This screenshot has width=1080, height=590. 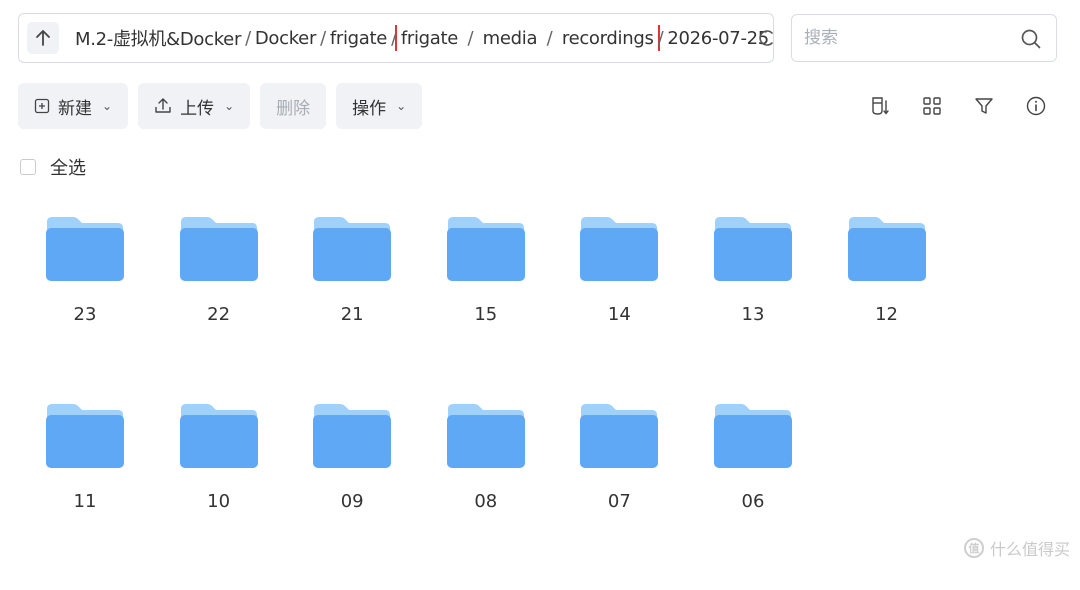 What do you see at coordinates (1031, 39) in the screenshot?
I see `search-icon` at bounding box center [1031, 39].